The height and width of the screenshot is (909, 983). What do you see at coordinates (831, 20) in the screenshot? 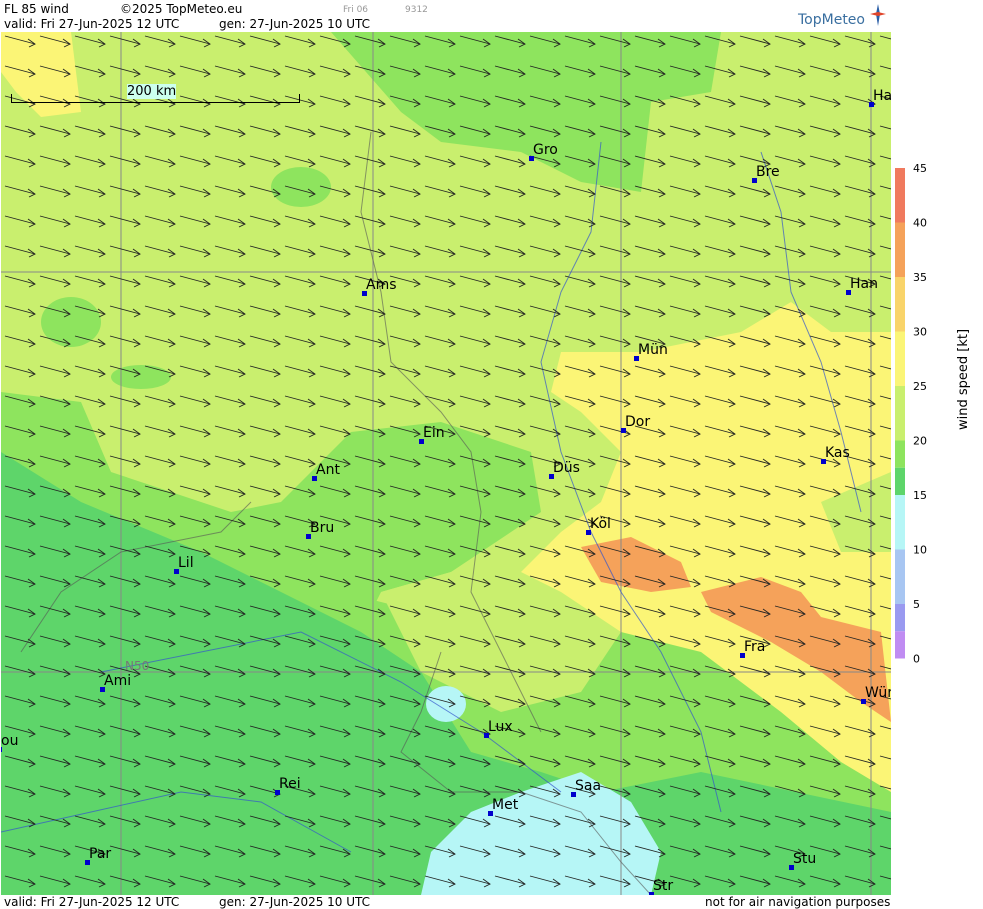
I see `topmeteo-logo: TopMeteo` at bounding box center [831, 20].